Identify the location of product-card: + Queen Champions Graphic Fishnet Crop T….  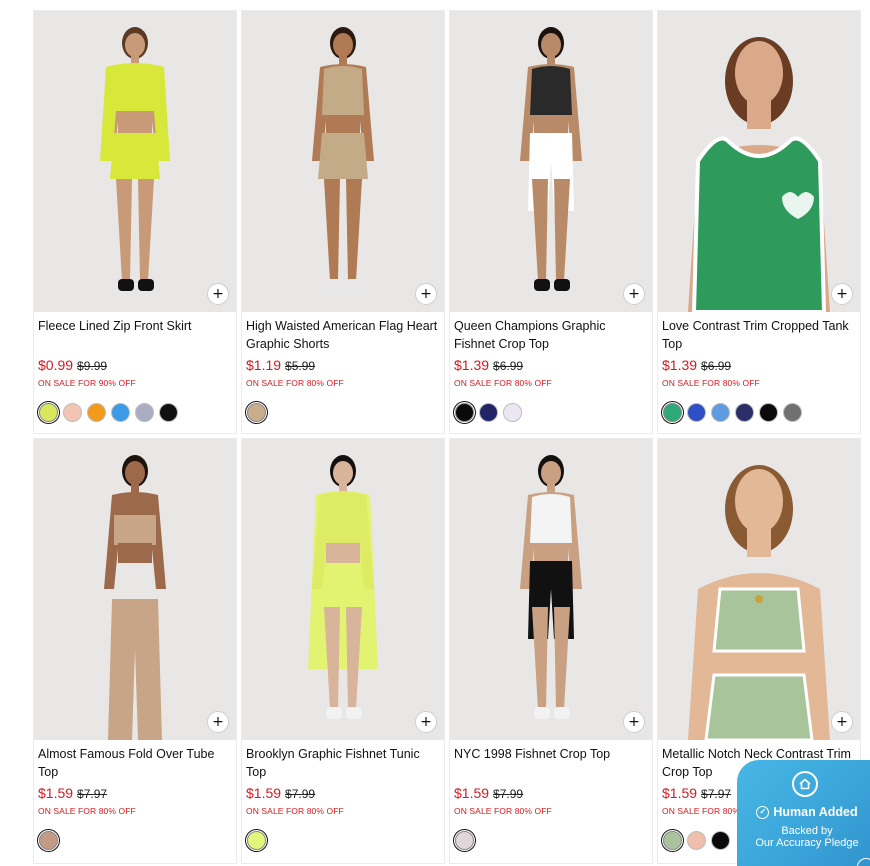
(551, 222).